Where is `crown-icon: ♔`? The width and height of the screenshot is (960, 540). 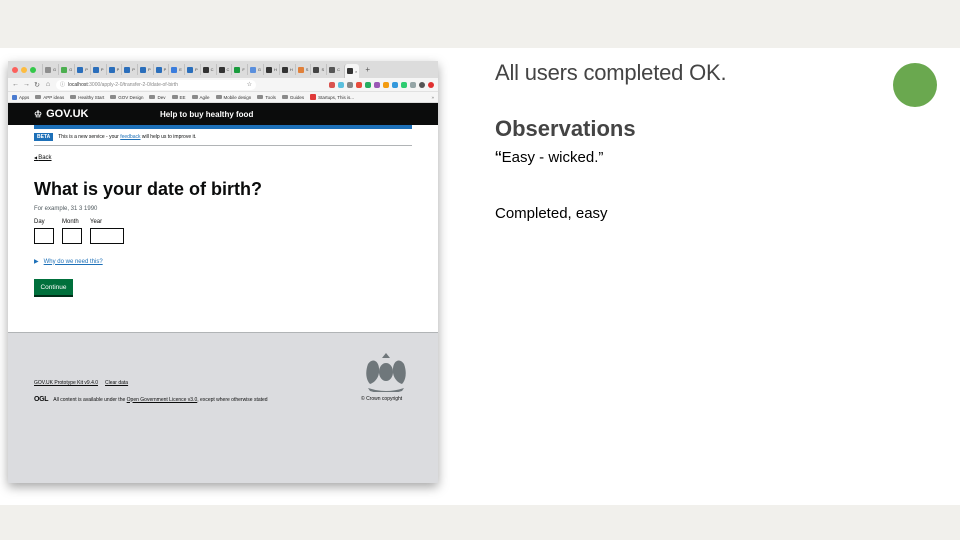
crown-icon: ♔ is located at coordinates (38, 113).